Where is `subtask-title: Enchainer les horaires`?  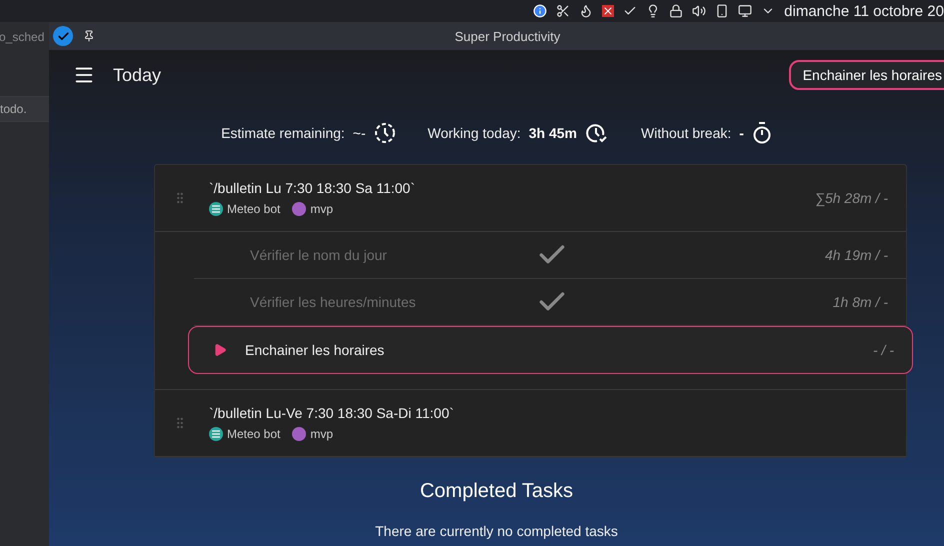 subtask-title: Enchainer les horaires is located at coordinates (315, 350).